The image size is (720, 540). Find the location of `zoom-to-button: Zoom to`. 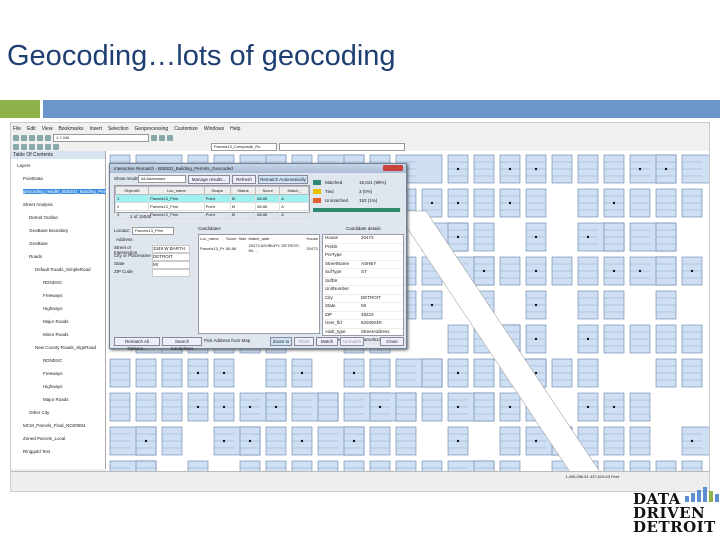

zoom-to-button: Zoom to is located at coordinates (281, 341).